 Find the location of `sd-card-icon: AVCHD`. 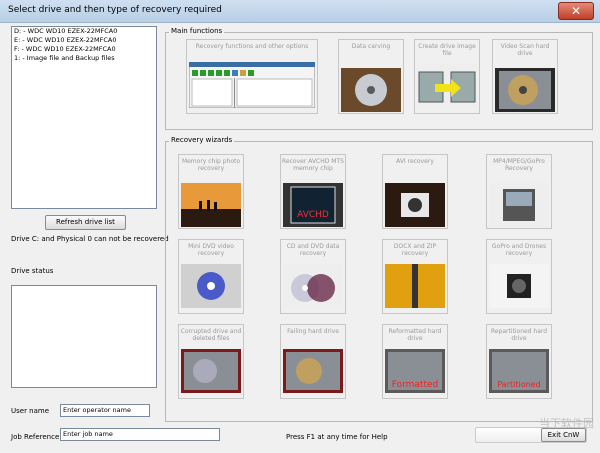

sd-card-icon: AVCHD is located at coordinates (313, 205).